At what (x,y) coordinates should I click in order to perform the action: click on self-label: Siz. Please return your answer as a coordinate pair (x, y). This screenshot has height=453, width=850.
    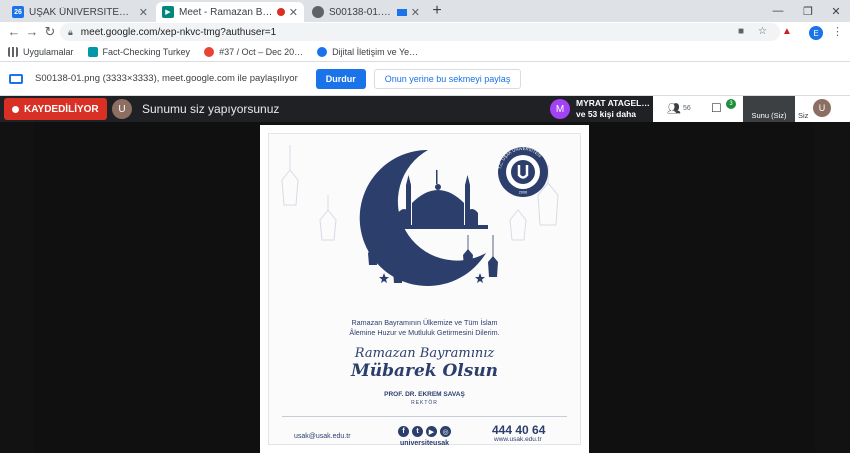
    Looking at the image, I should click on (803, 115).